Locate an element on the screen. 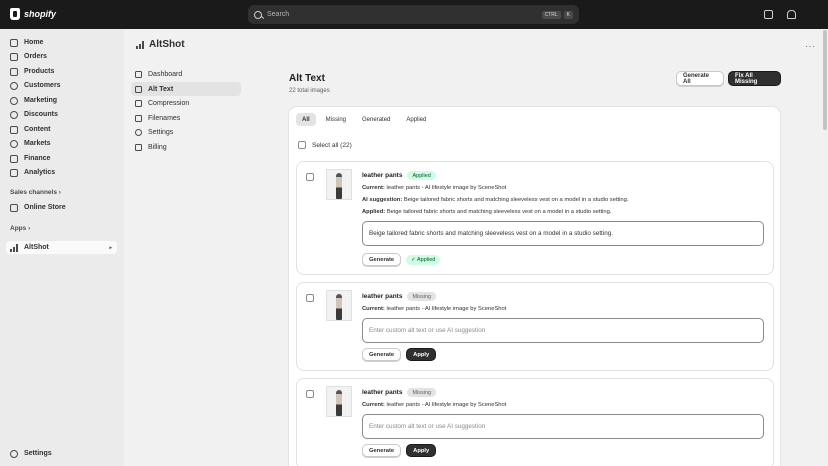 The height and width of the screenshot is (466, 828). row-actions: Generate Apply is located at coordinates (399, 450).